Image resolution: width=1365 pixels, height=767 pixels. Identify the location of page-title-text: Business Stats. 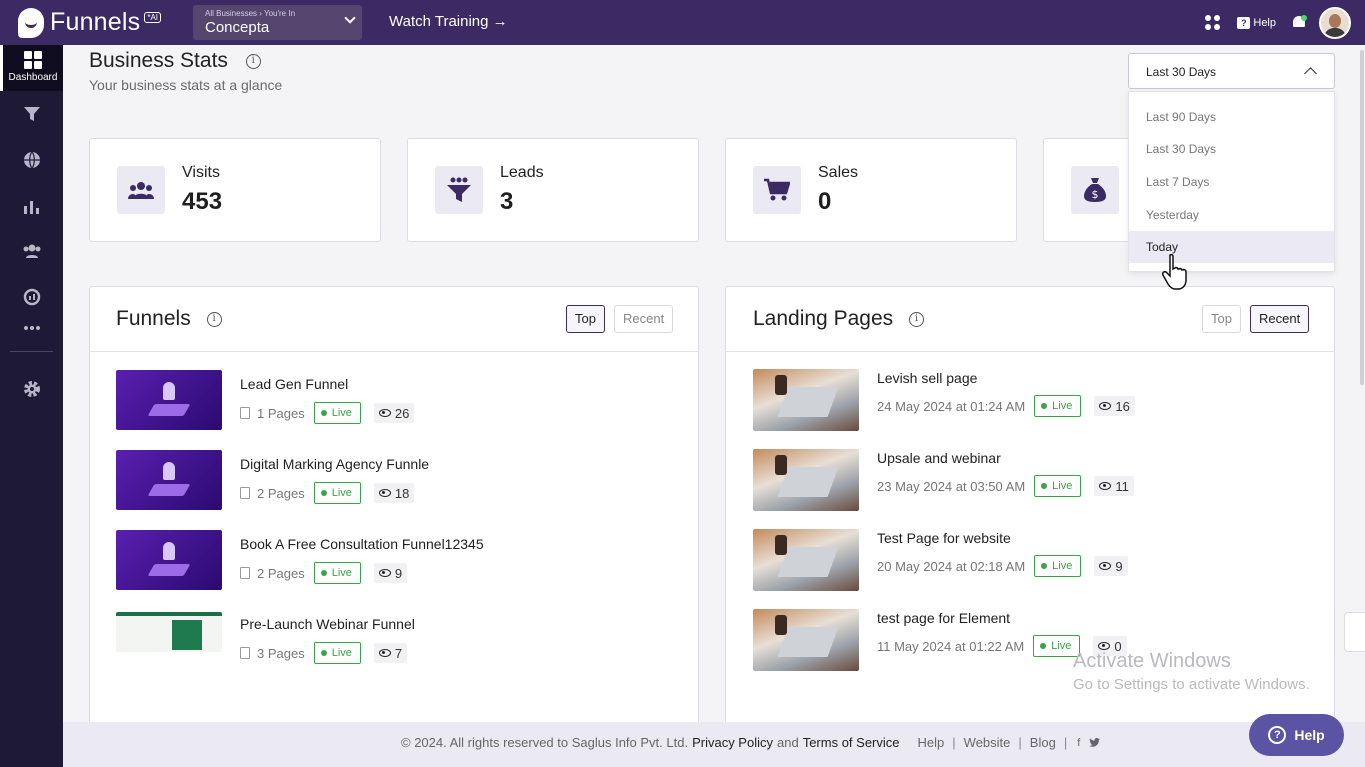
(158, 60).